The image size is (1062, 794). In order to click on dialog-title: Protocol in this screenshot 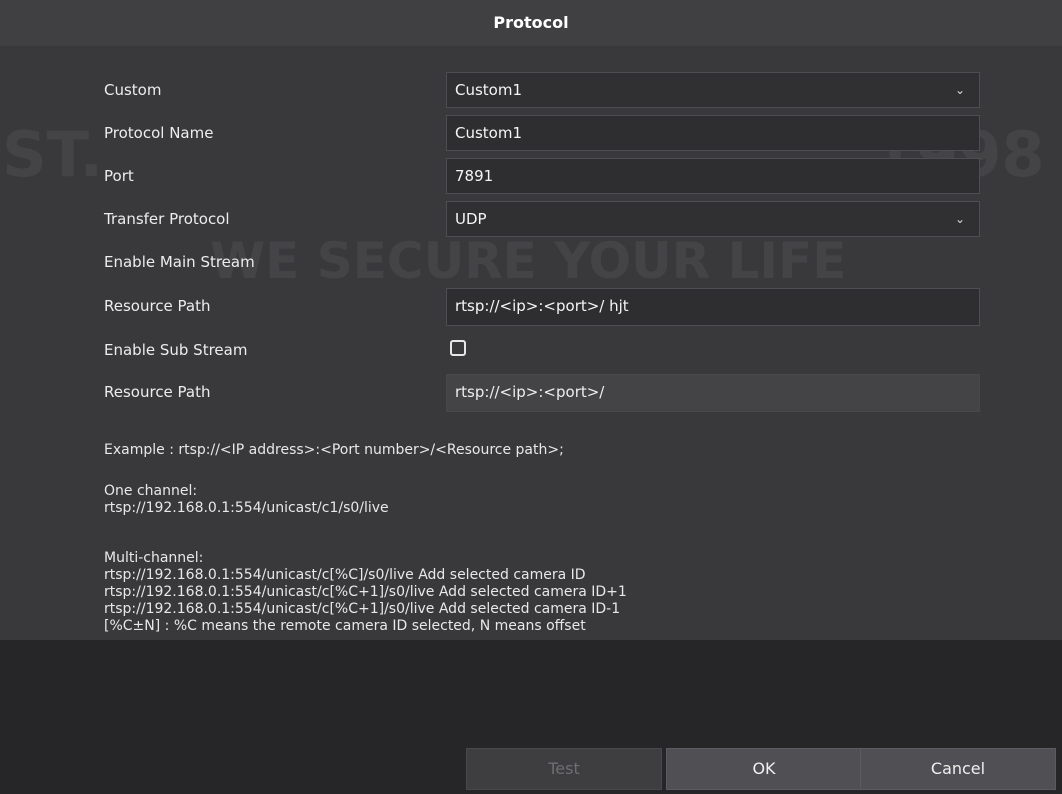, I will do `click(531, 23)`.